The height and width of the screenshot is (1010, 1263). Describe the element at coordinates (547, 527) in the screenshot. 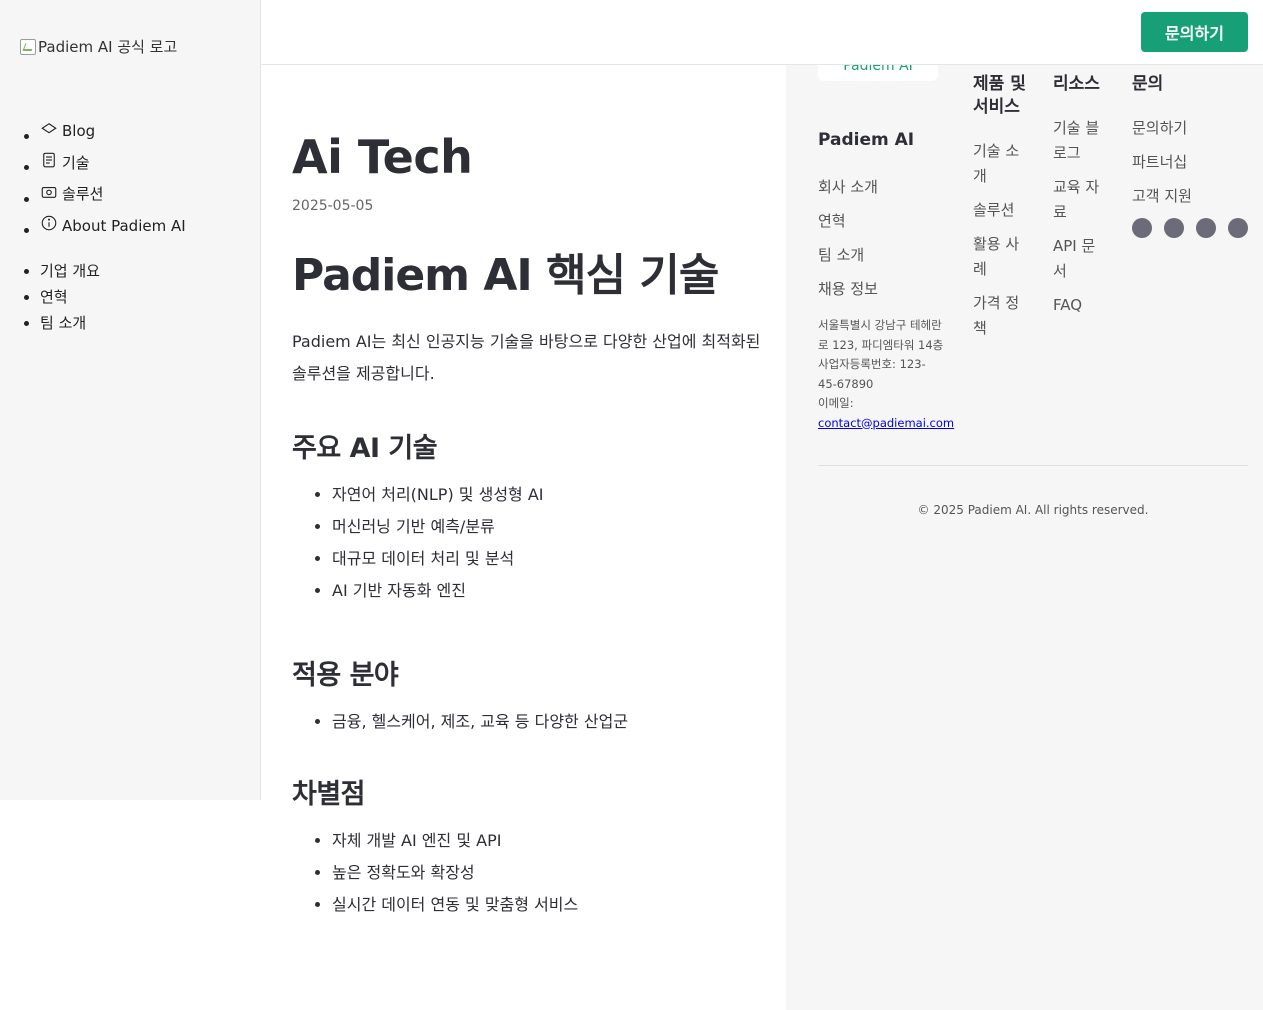

I see `list-item: 머신러닝 기반 예측/분류` at that location.